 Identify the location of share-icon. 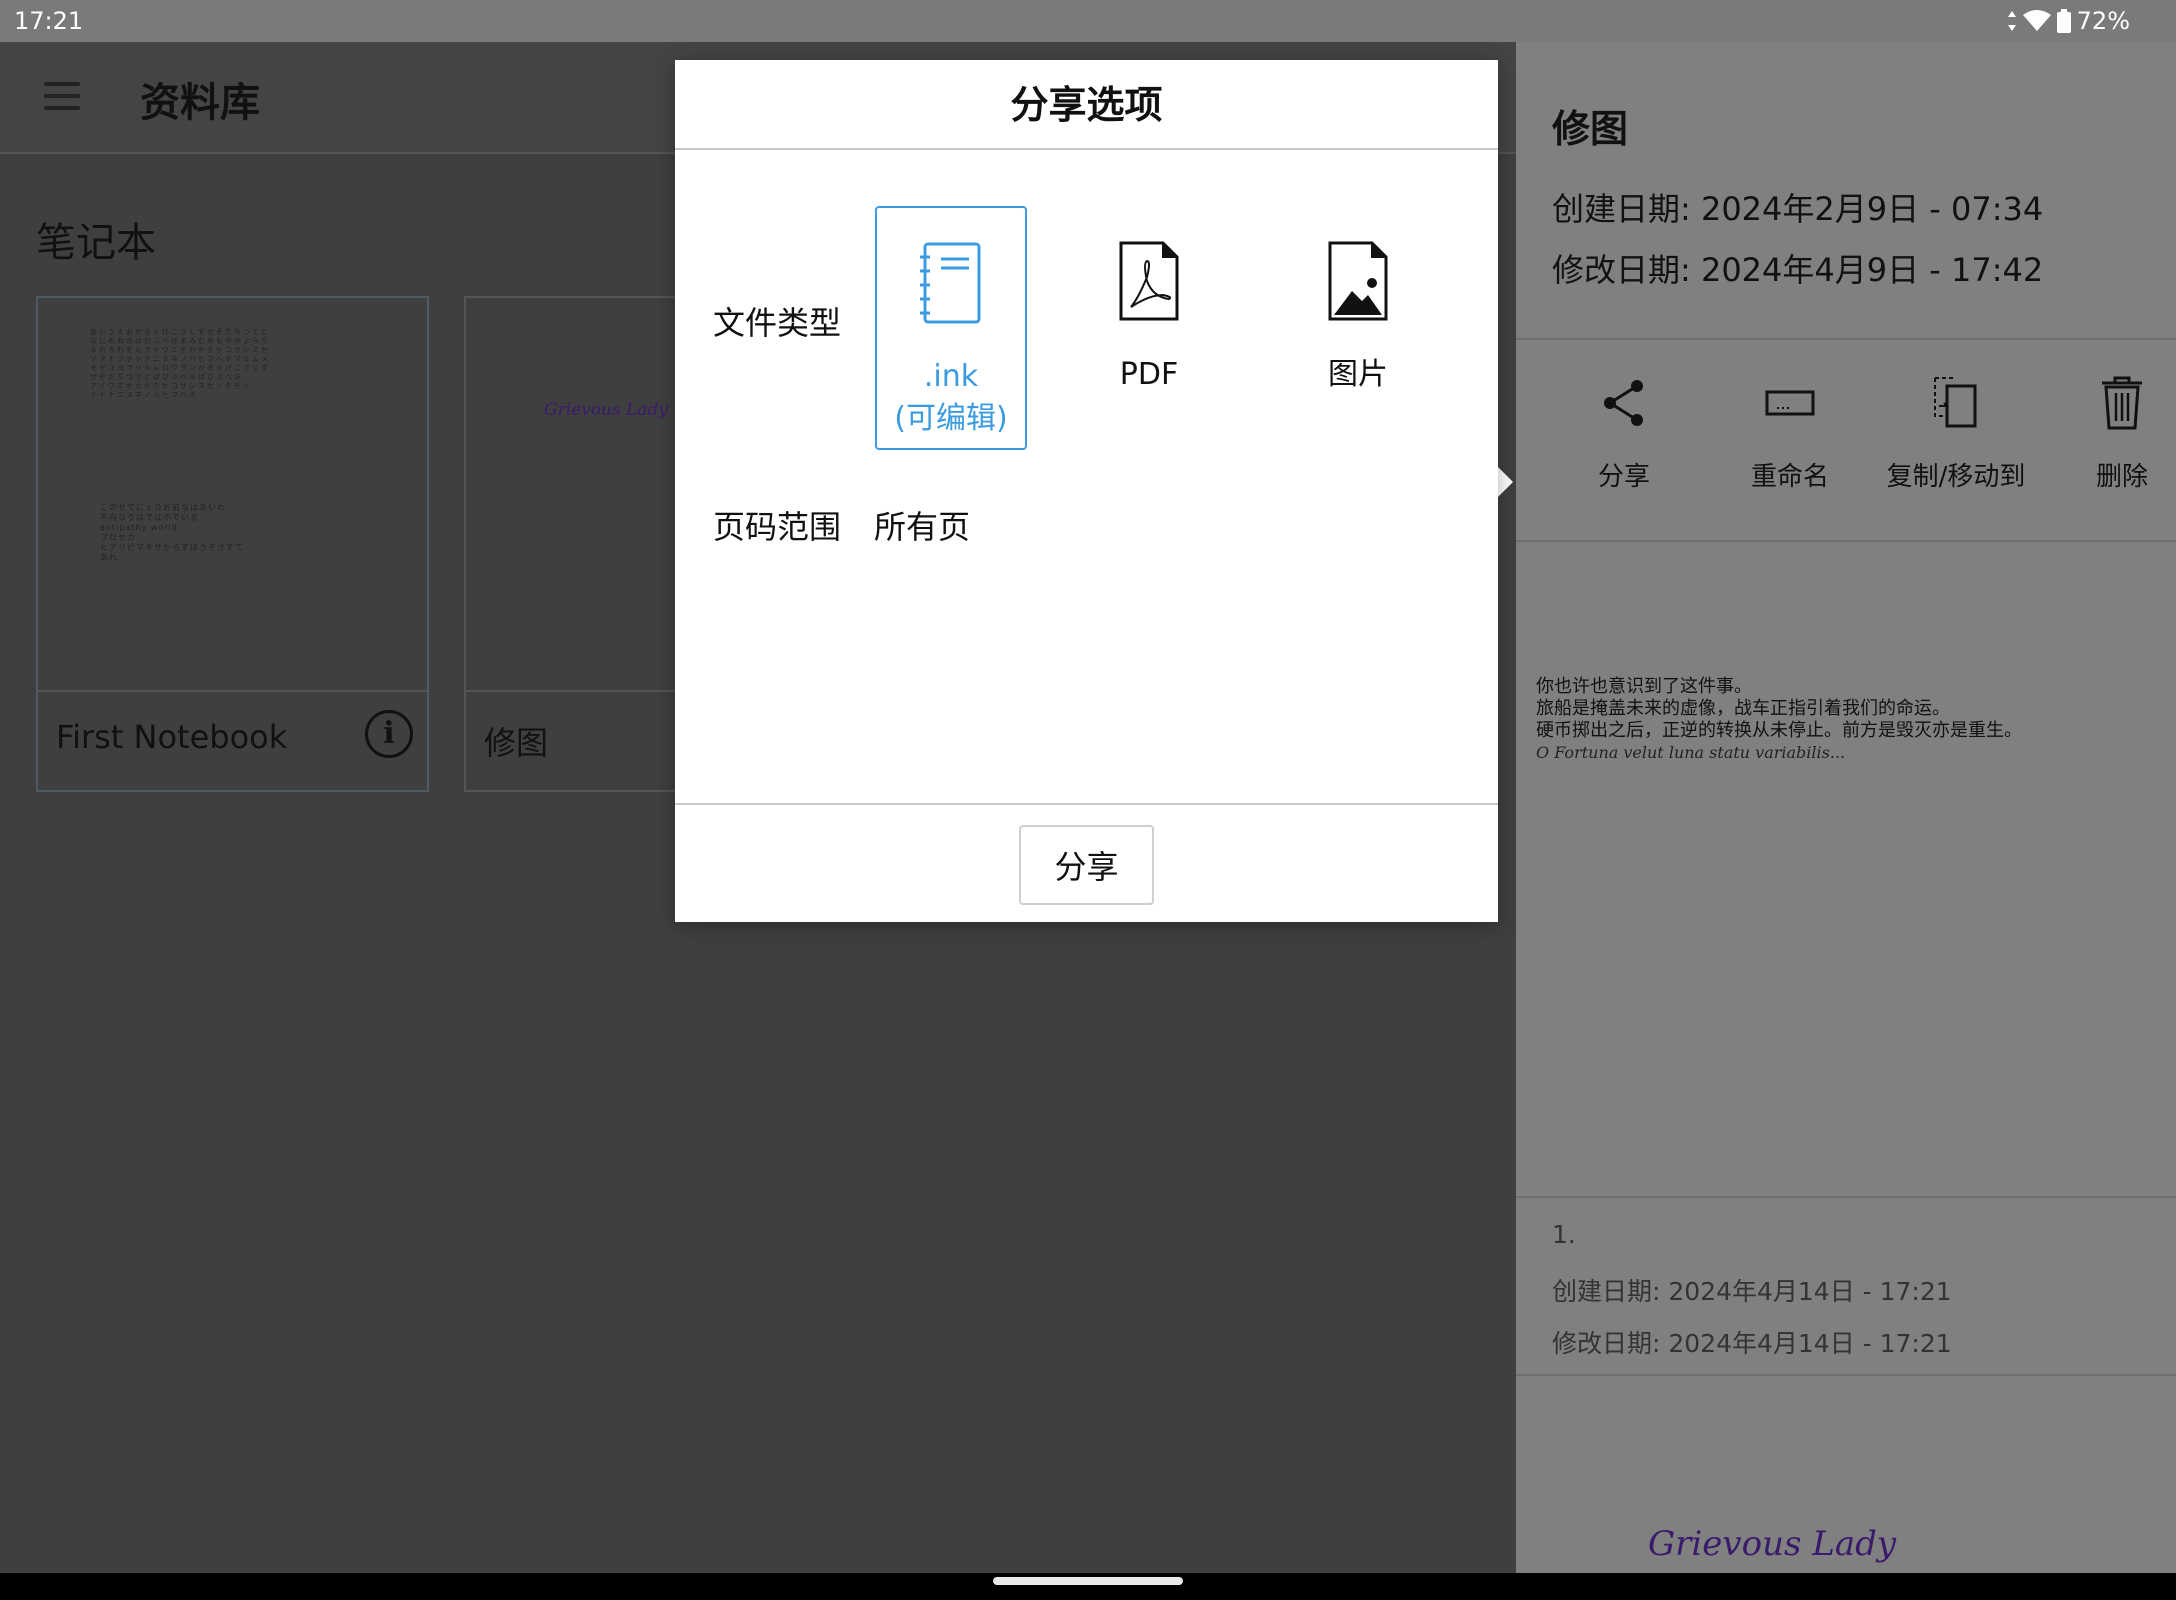
(1623, 403).